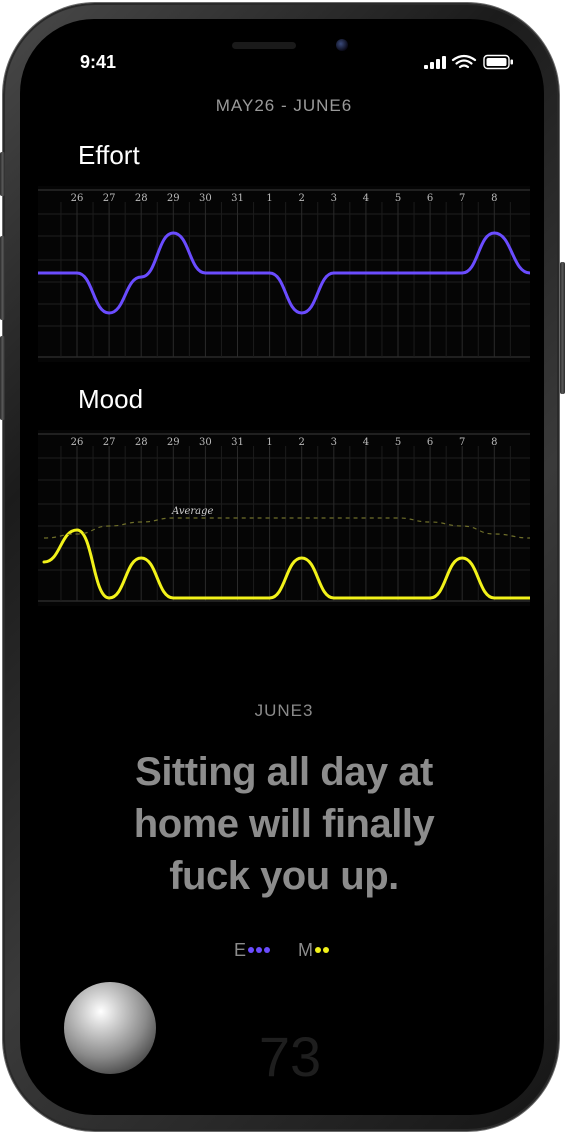  I want to click on cellular-signal-icon, so click(435, 62).